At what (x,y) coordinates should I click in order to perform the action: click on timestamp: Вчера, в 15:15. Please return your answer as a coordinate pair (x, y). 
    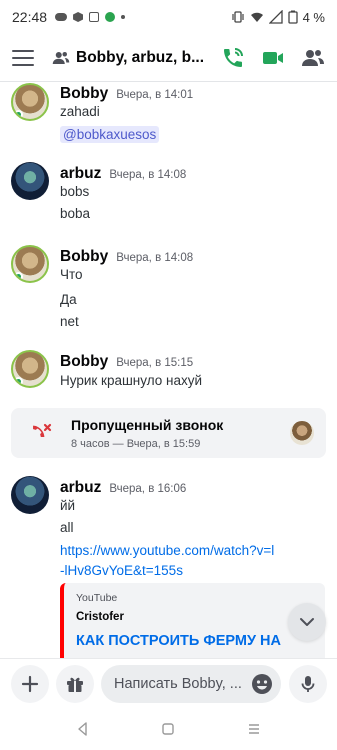
    Looking at the image, I should click on (155, 363).